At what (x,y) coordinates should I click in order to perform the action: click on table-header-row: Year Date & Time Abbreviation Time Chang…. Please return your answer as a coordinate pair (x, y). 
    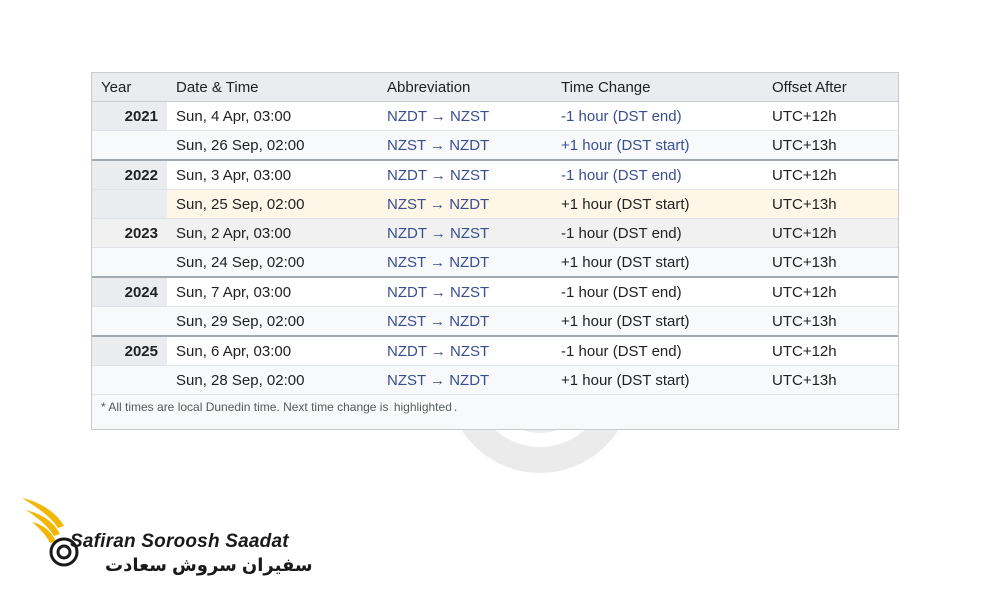
    Looking at the image, I should click on (495, 87).